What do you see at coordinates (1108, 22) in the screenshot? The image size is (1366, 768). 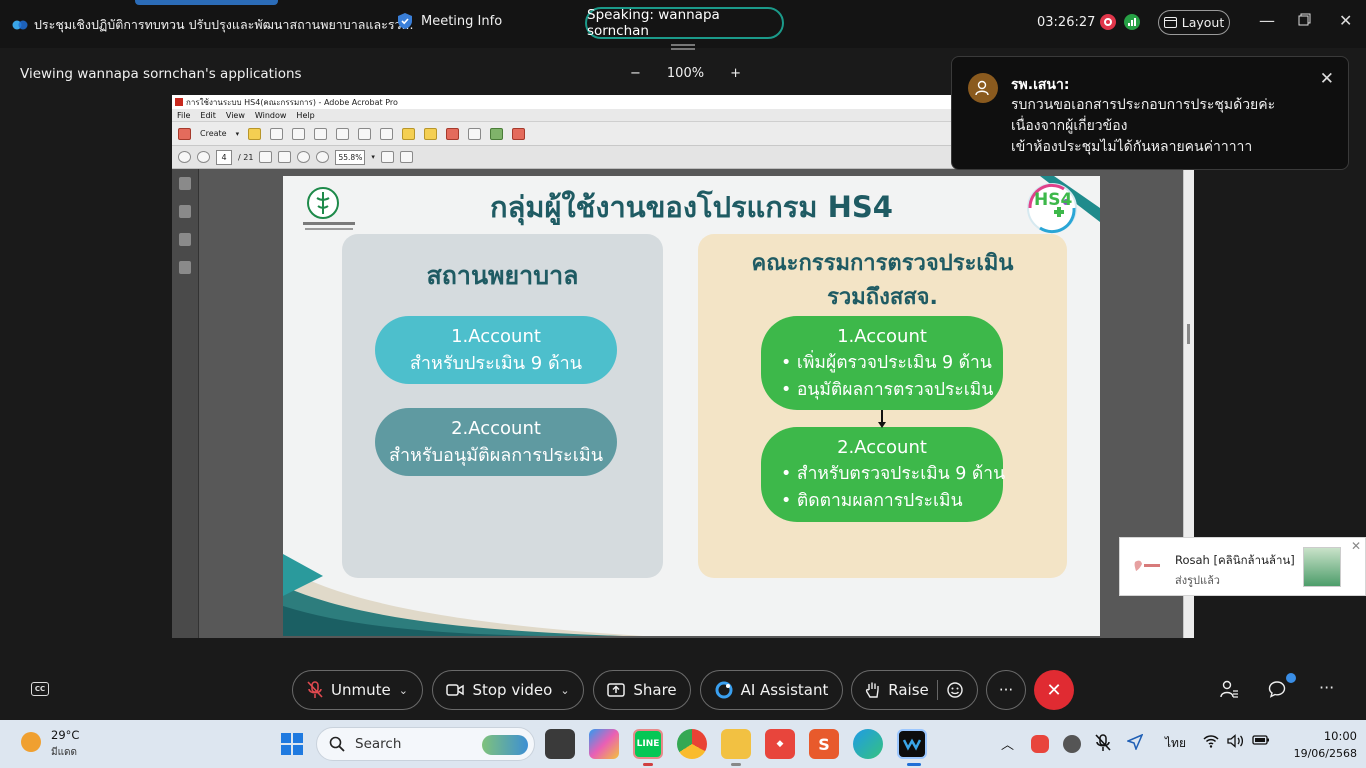 I see `recording-icon` at bounding box center [1108, 22].